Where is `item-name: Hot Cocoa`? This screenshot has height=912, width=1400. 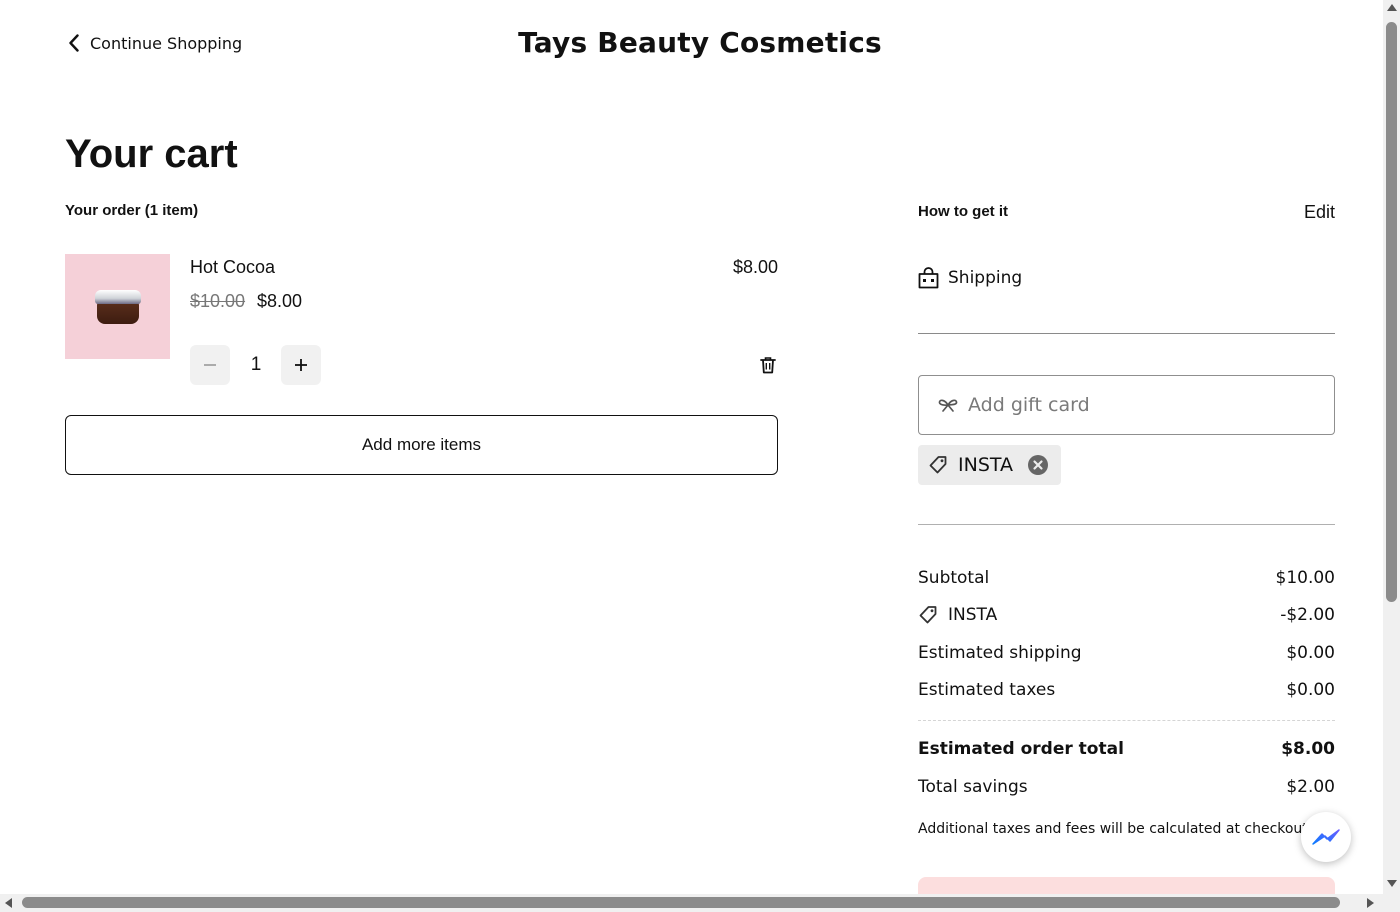
item-name: Hot Cocoa is located at coordinates (233, 267).